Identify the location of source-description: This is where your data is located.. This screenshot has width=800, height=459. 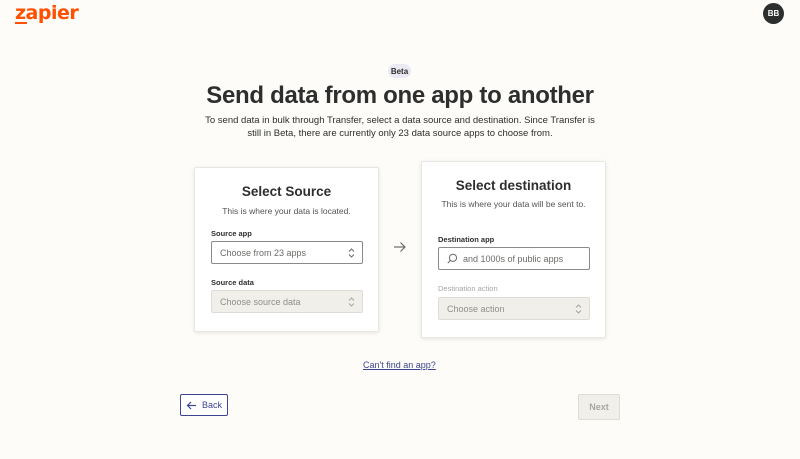
(286, 211).